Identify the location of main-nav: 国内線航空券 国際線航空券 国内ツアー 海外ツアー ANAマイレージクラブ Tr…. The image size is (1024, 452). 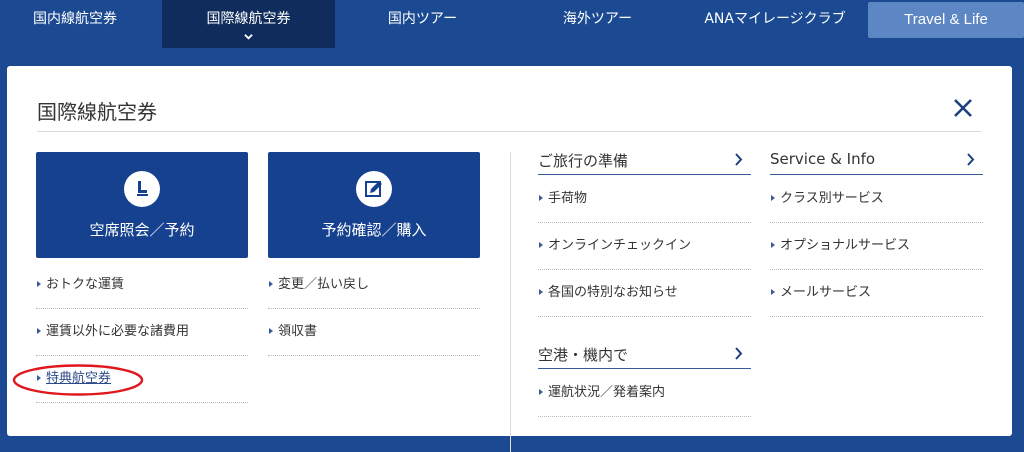
(512, 24).